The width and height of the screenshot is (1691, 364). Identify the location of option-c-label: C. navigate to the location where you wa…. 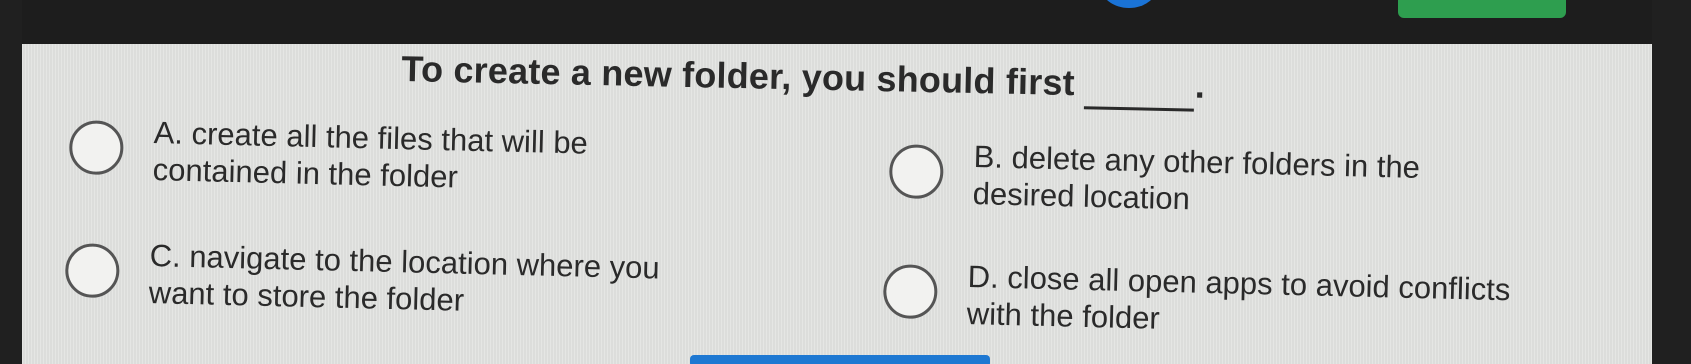
(404, 280).